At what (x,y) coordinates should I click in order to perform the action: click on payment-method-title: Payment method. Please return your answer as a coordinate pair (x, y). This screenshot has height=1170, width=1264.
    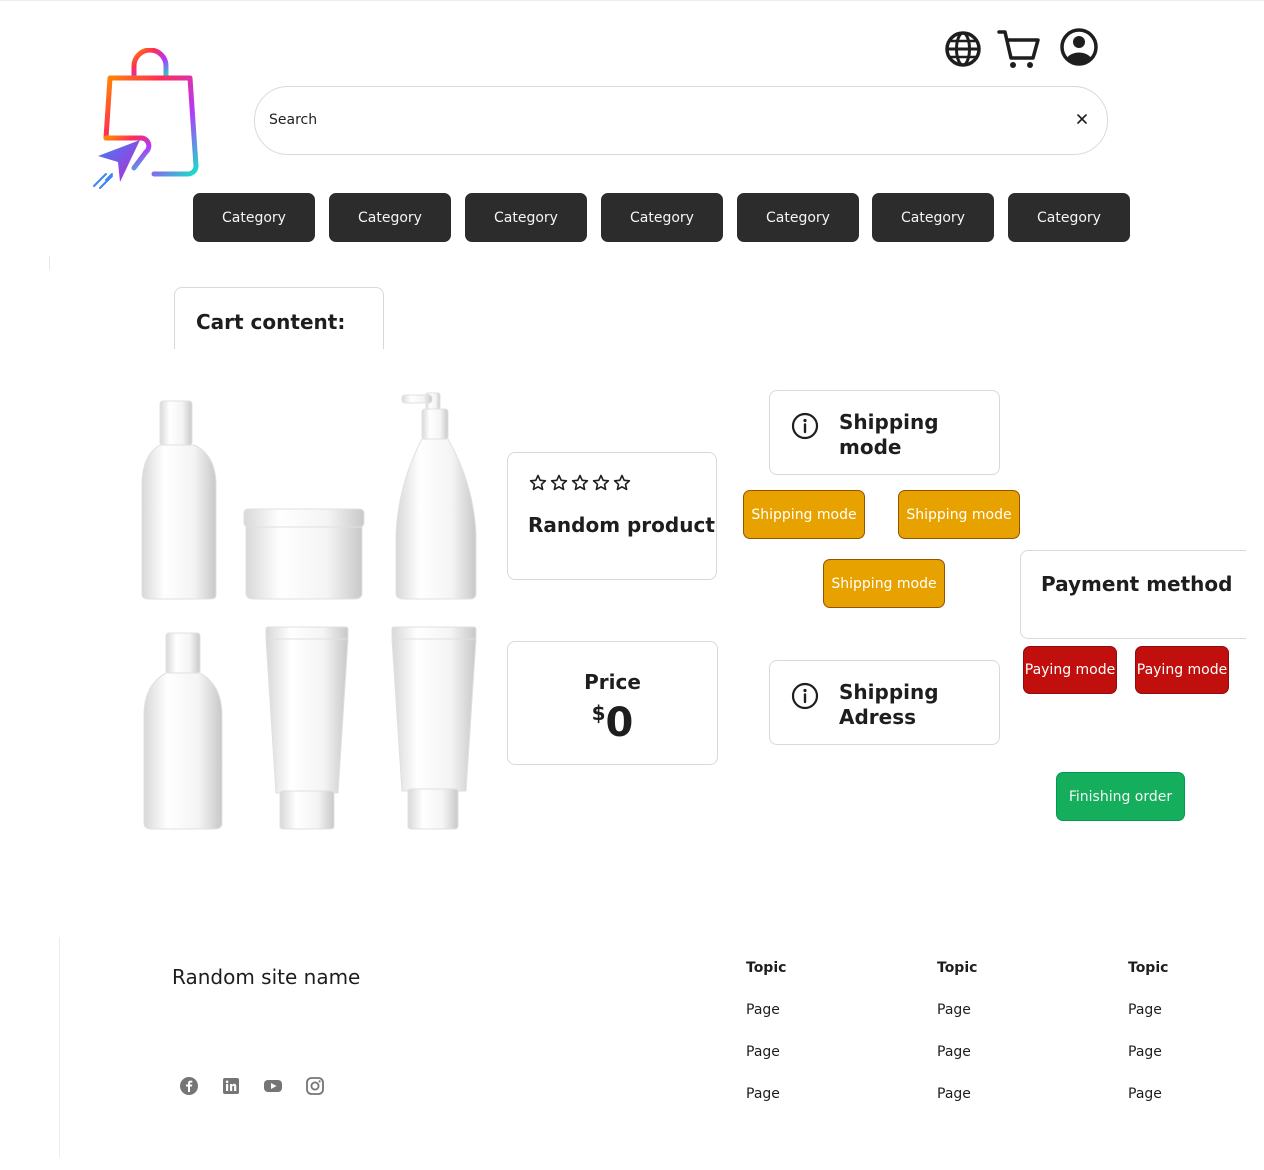
    Looking at the image, I should click on (1137, 584).